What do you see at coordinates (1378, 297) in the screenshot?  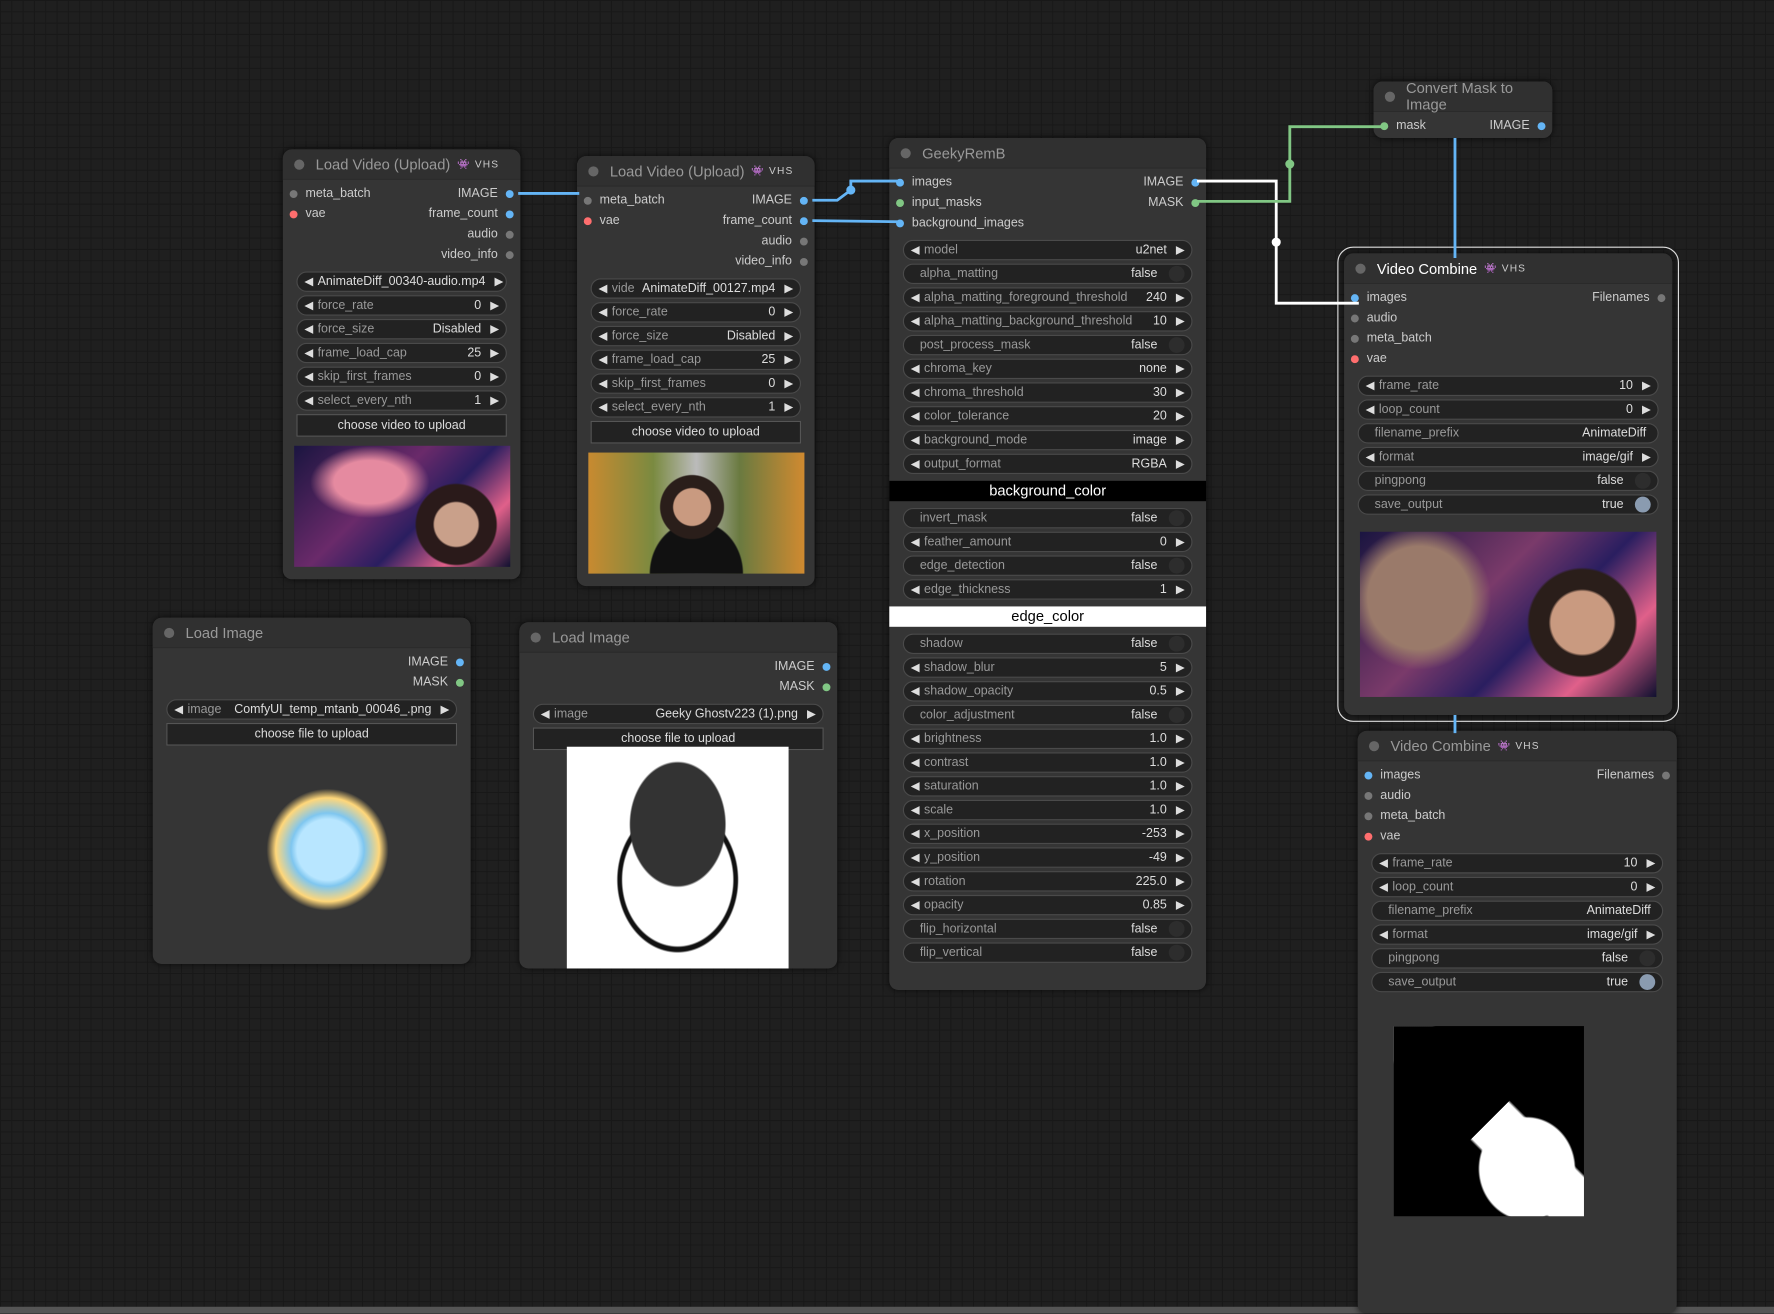 I see `input-slot-images: images` at bounding box center [1378, 297].